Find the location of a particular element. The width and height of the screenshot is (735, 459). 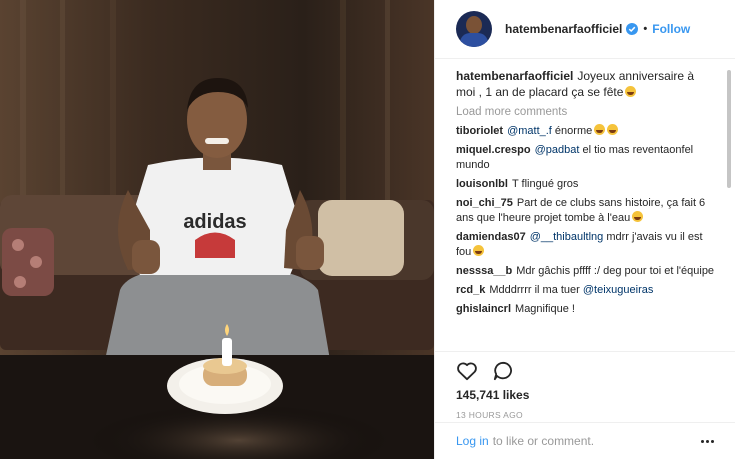

comment-text: T flingué gros is located at coordinates (545, 184).